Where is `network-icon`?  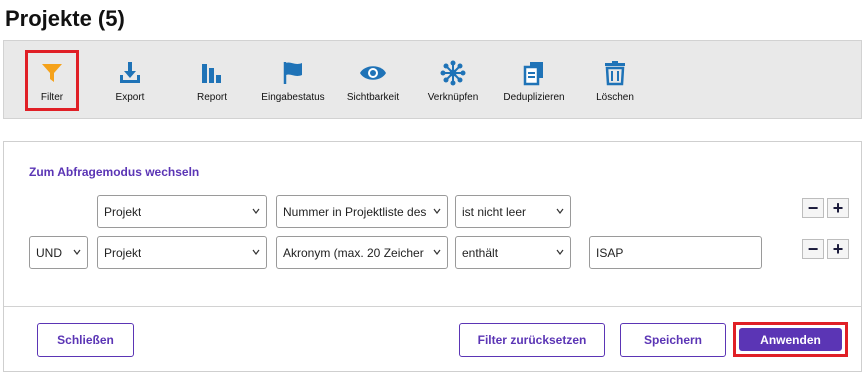 network-icon is located at coordinates (453, 73).